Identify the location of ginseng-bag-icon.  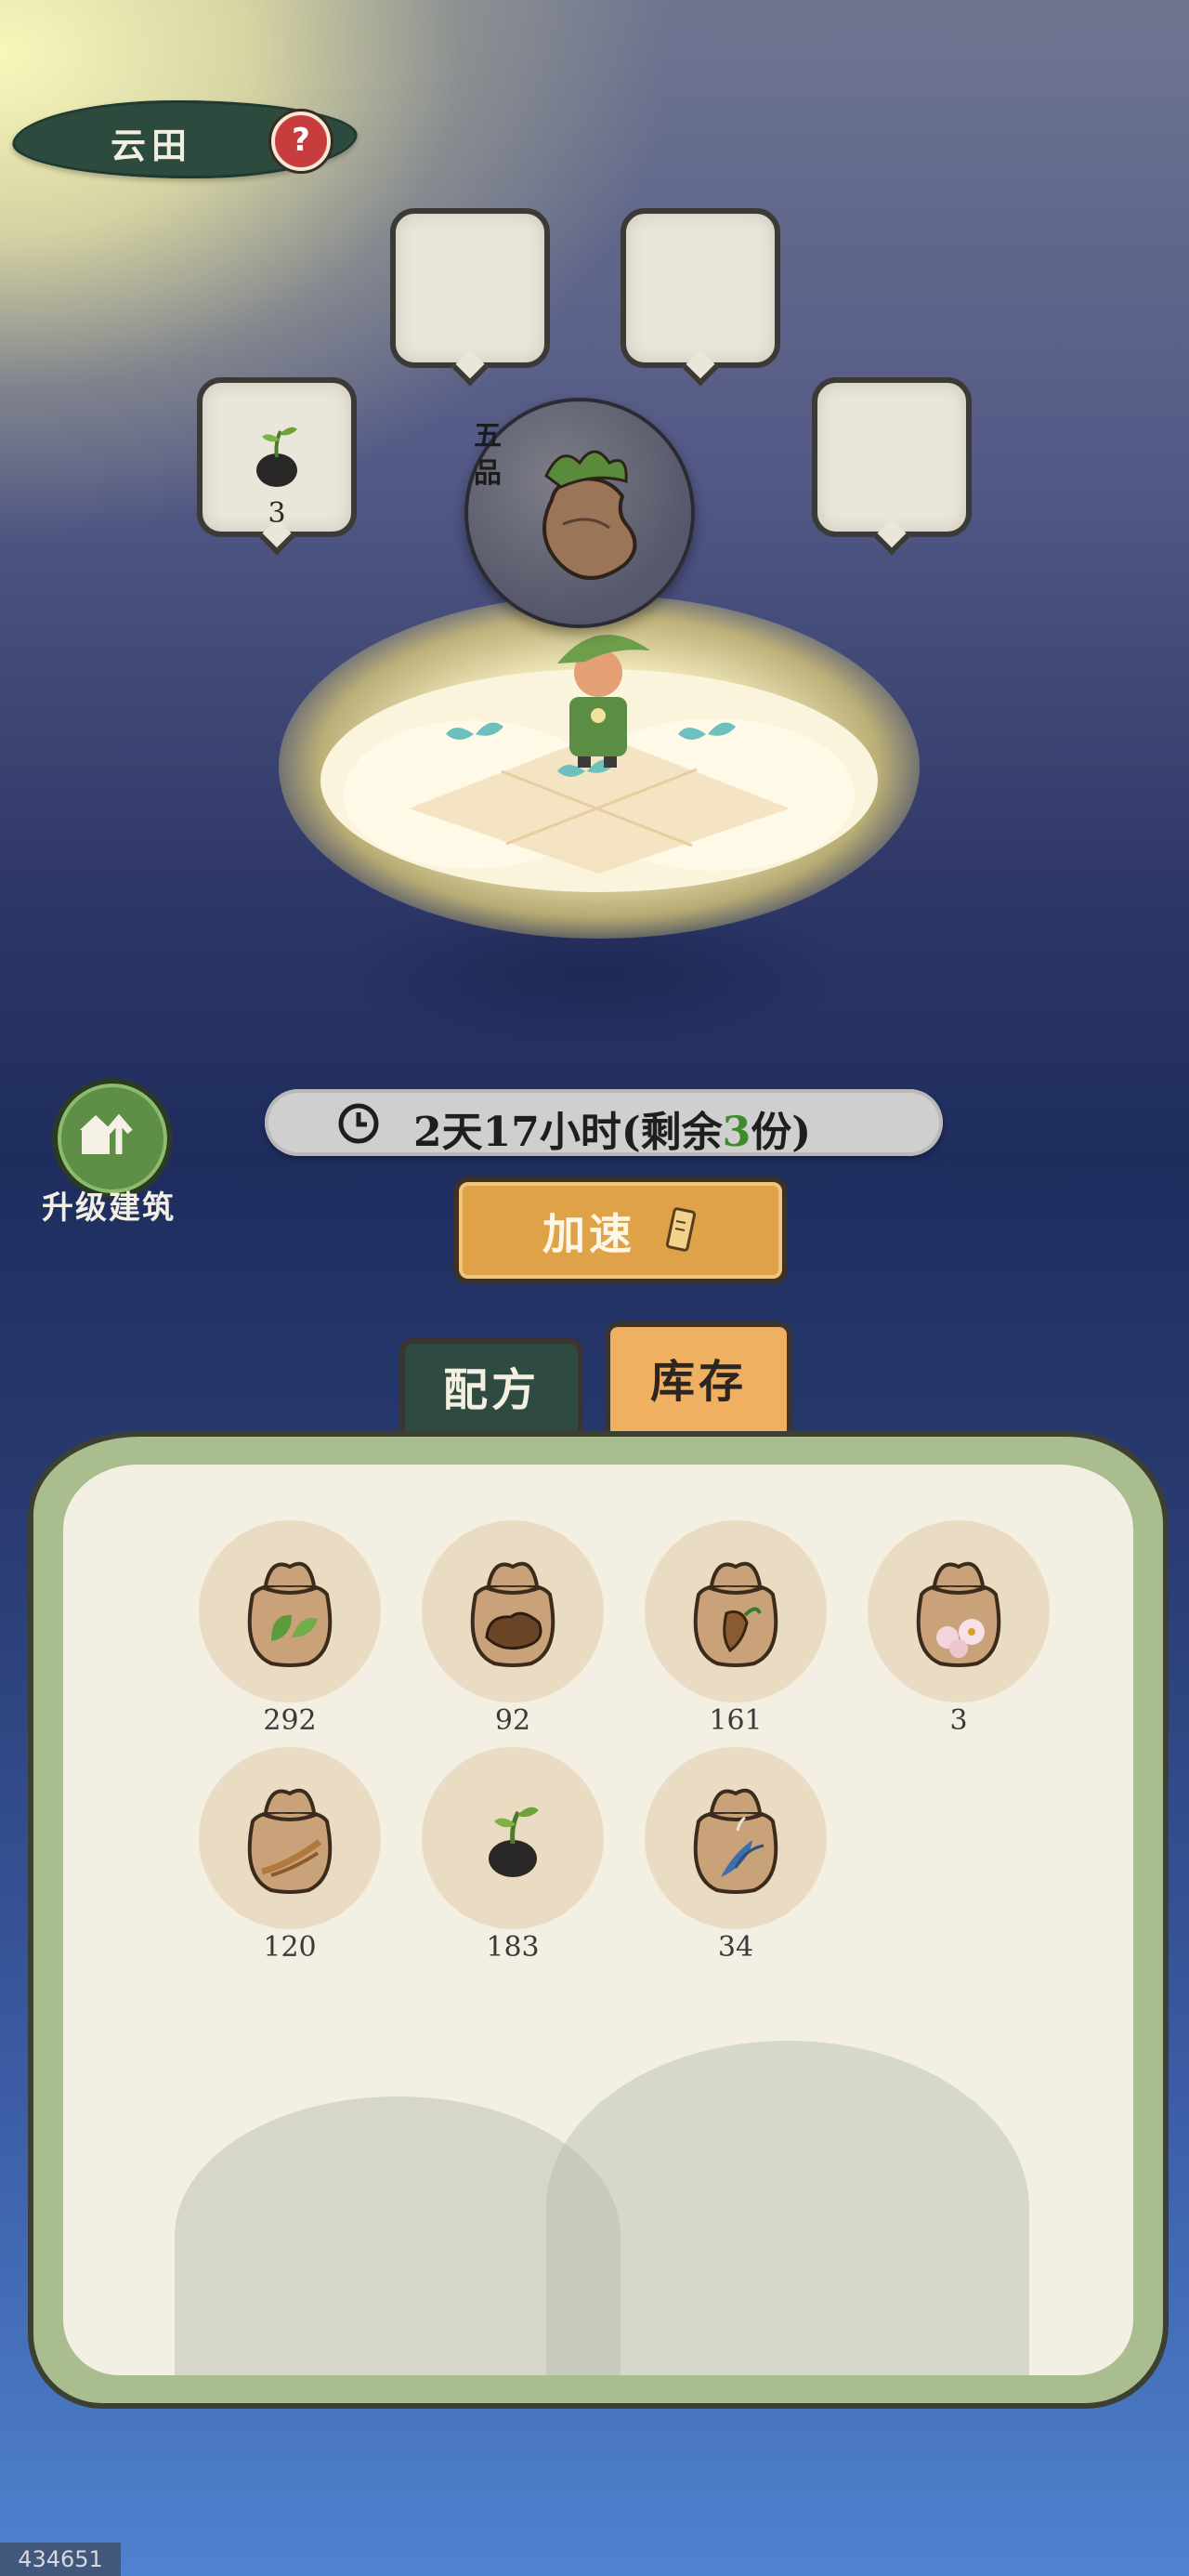
(735, 1614).